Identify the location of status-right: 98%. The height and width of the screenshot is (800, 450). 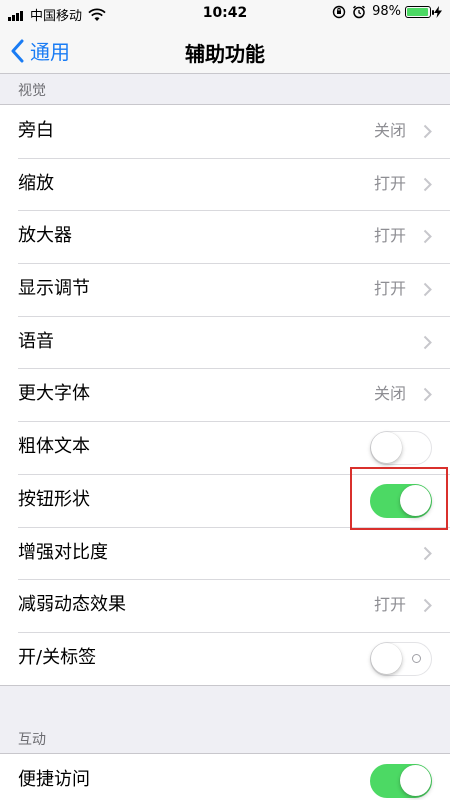
(387, 11).